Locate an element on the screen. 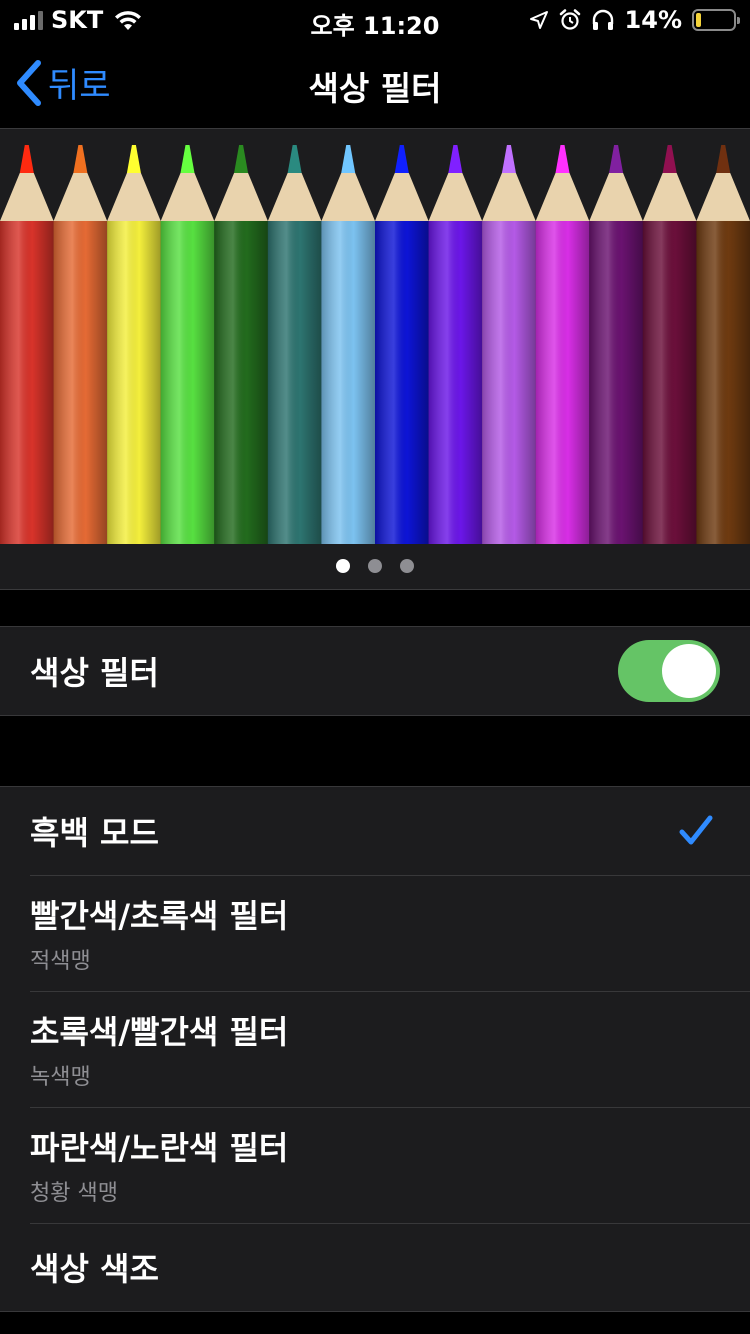 The height and width of the screenshot is (1334, 750). filter-option-title: 파란색/노란색 필터 is located at coordinates (159, 1148).